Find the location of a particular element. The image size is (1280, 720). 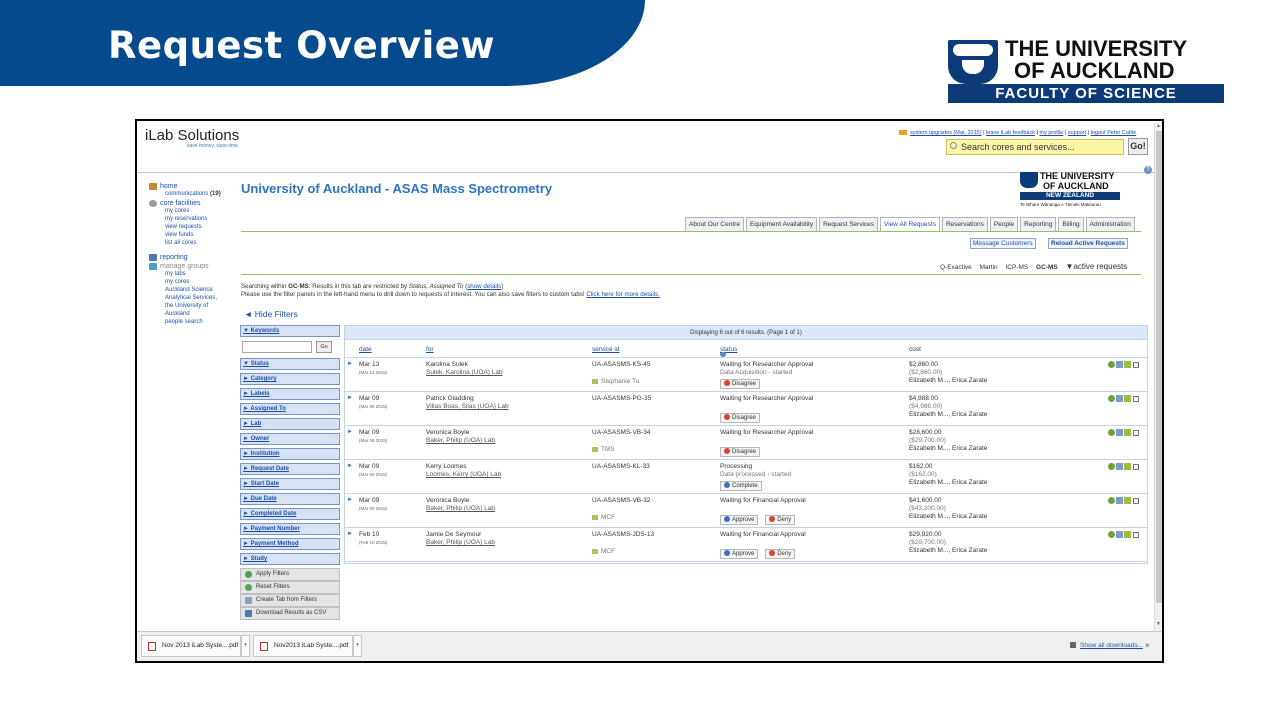

complete-button: Complete is located at coordinates (741, 486).